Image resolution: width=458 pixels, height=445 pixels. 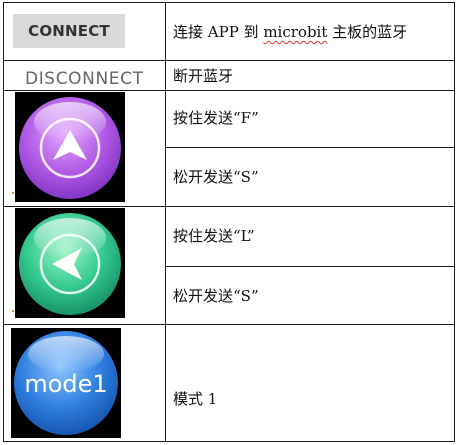 I want to click on disconnect-description: 断开蓝牙, so click(x=203, y=76).